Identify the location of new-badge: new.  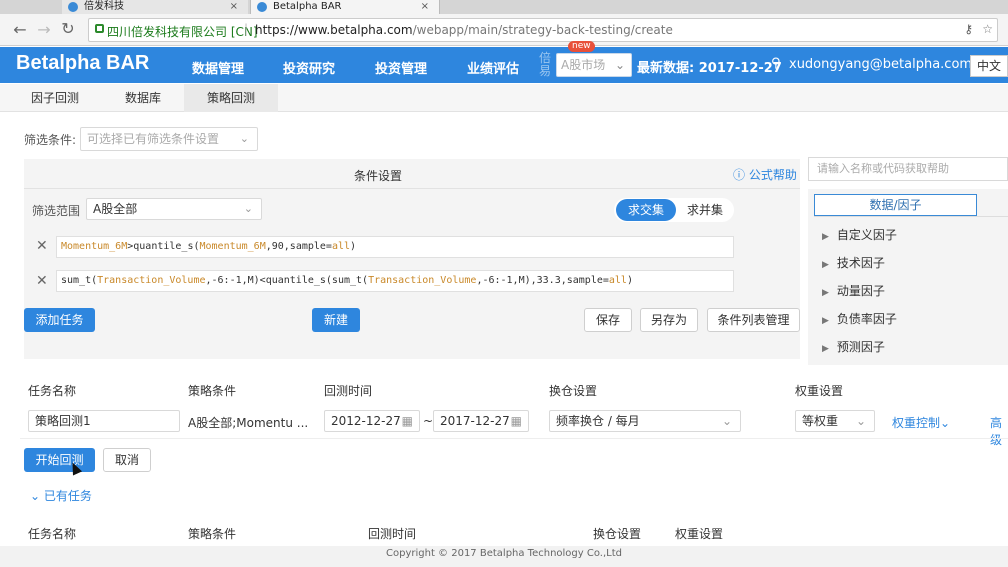
(581, 46).